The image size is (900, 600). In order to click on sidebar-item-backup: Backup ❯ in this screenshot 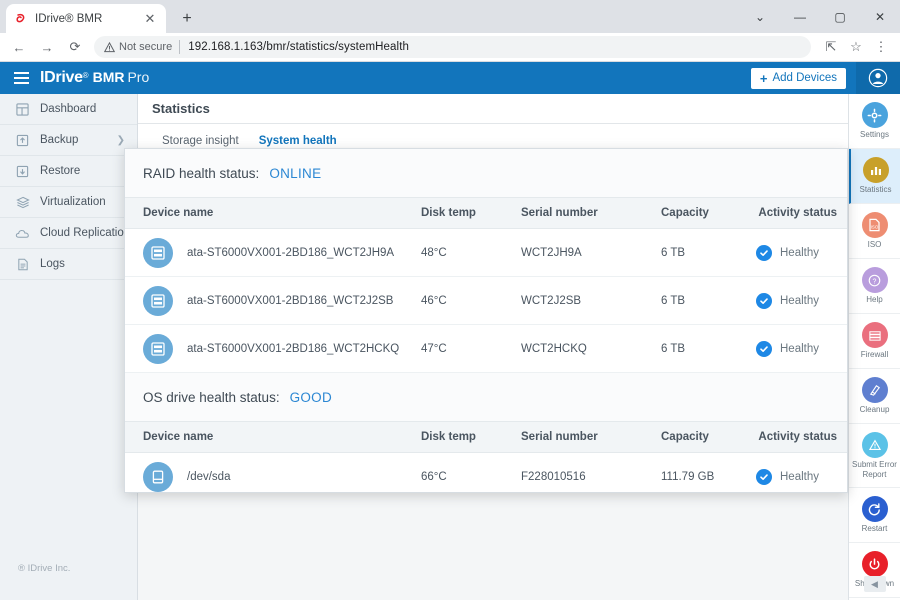, I will do `click(68, 140)`.